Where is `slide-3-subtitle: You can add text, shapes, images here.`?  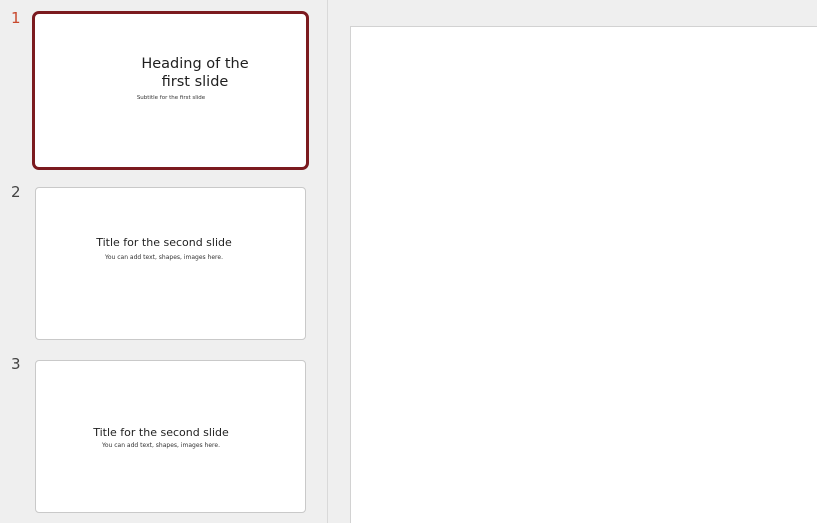 slide-3-subtitle: You can add text, shapes, images here. is located at coordinates (161, 445).